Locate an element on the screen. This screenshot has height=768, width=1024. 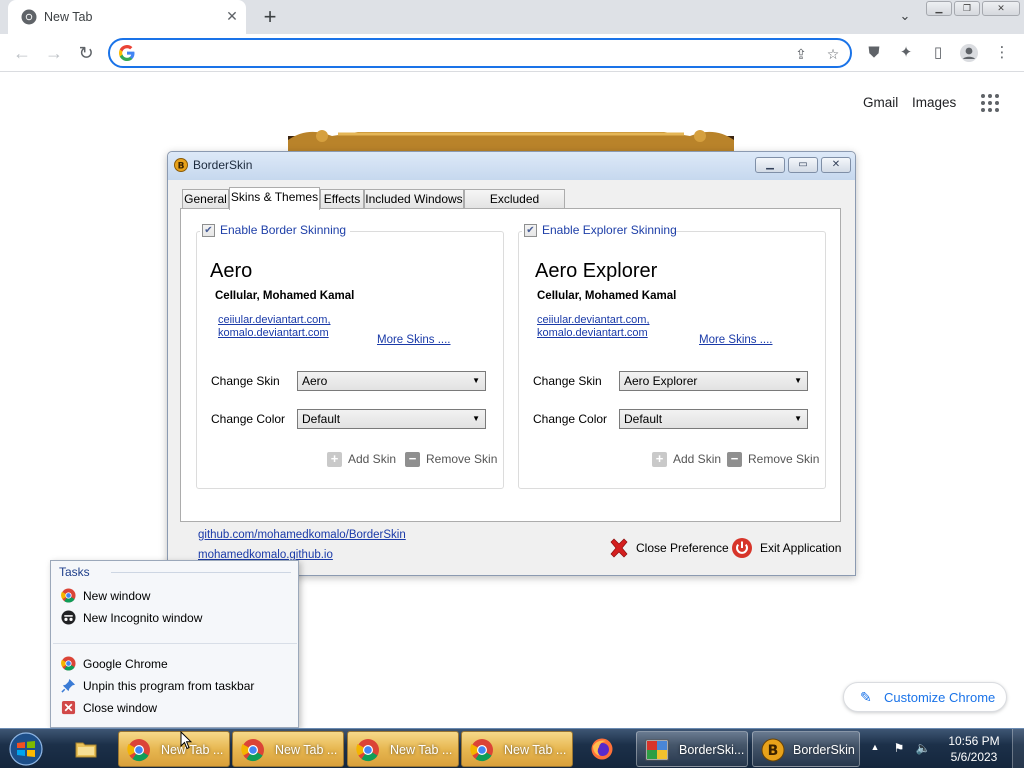
enable-border-skinning-label: Enable Border Skinning is located at coordinates (283, 230).